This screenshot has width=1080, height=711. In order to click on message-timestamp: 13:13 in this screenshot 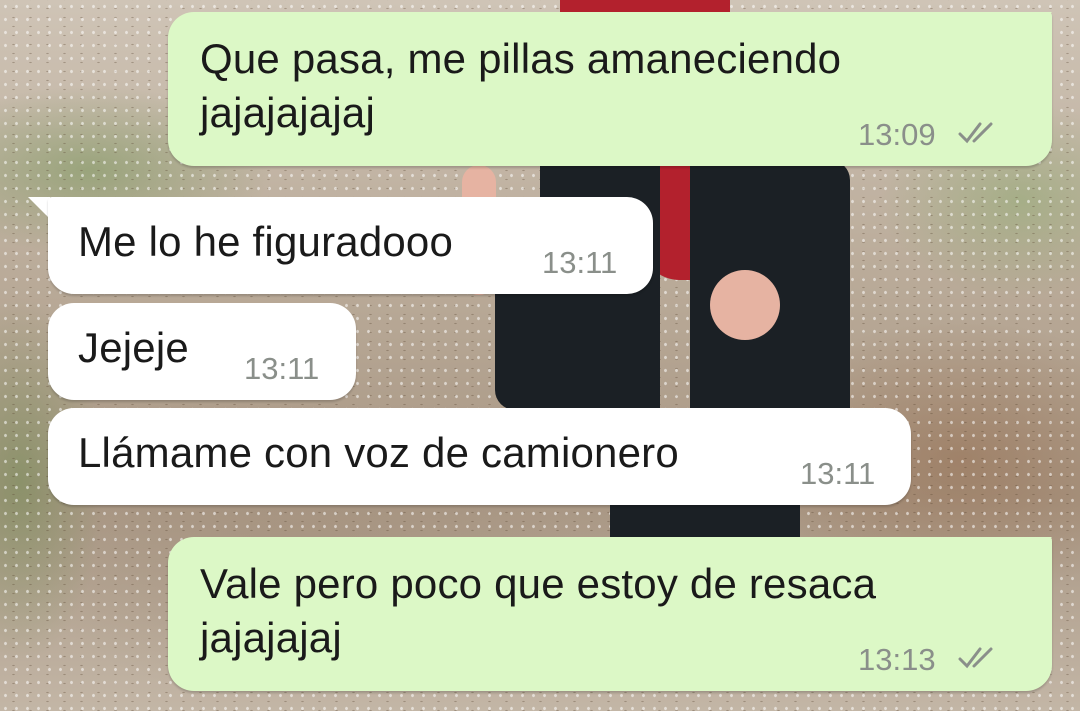, I will do `click(897, 659)`.